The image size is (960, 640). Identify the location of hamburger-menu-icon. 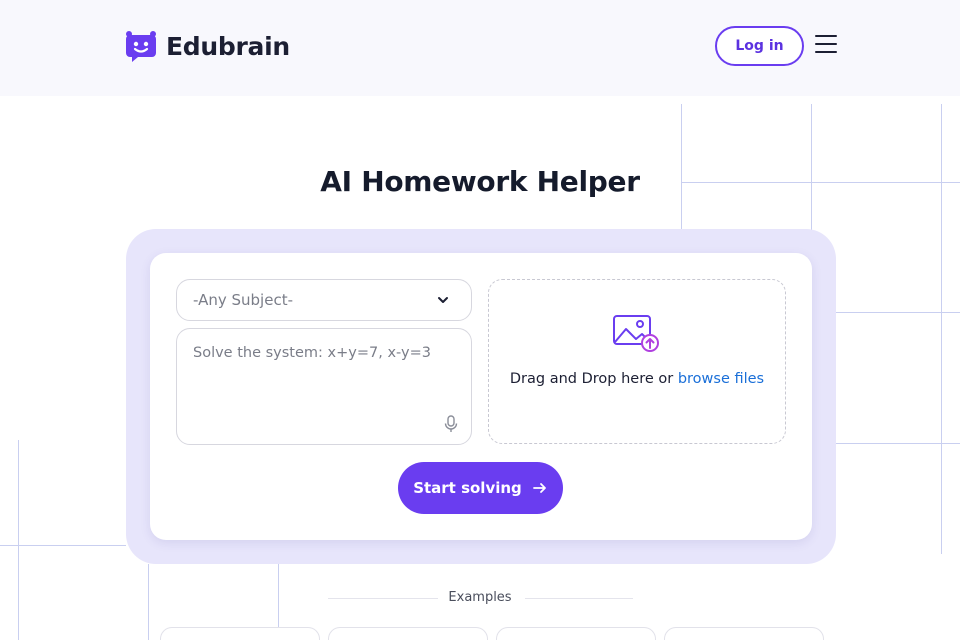
(826, 46).